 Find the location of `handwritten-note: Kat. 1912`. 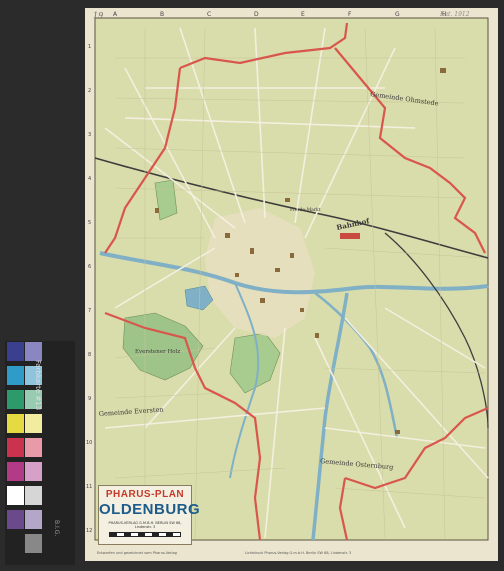

handwritten-note: Kat. 1912 is located at coordinates (454, 14).